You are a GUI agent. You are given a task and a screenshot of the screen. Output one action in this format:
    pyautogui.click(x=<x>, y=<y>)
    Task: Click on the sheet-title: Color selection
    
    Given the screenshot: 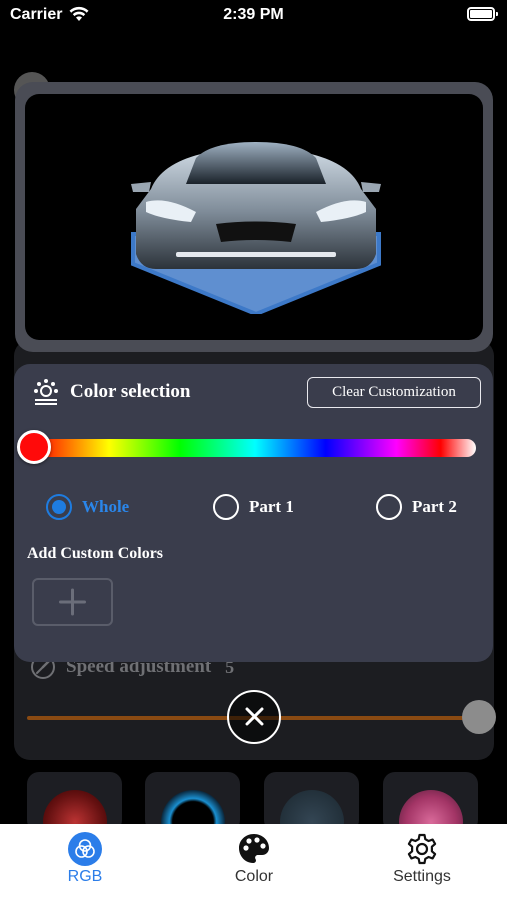 What is the action you would take?
    pyautogui.click(x=130, y=391)
    